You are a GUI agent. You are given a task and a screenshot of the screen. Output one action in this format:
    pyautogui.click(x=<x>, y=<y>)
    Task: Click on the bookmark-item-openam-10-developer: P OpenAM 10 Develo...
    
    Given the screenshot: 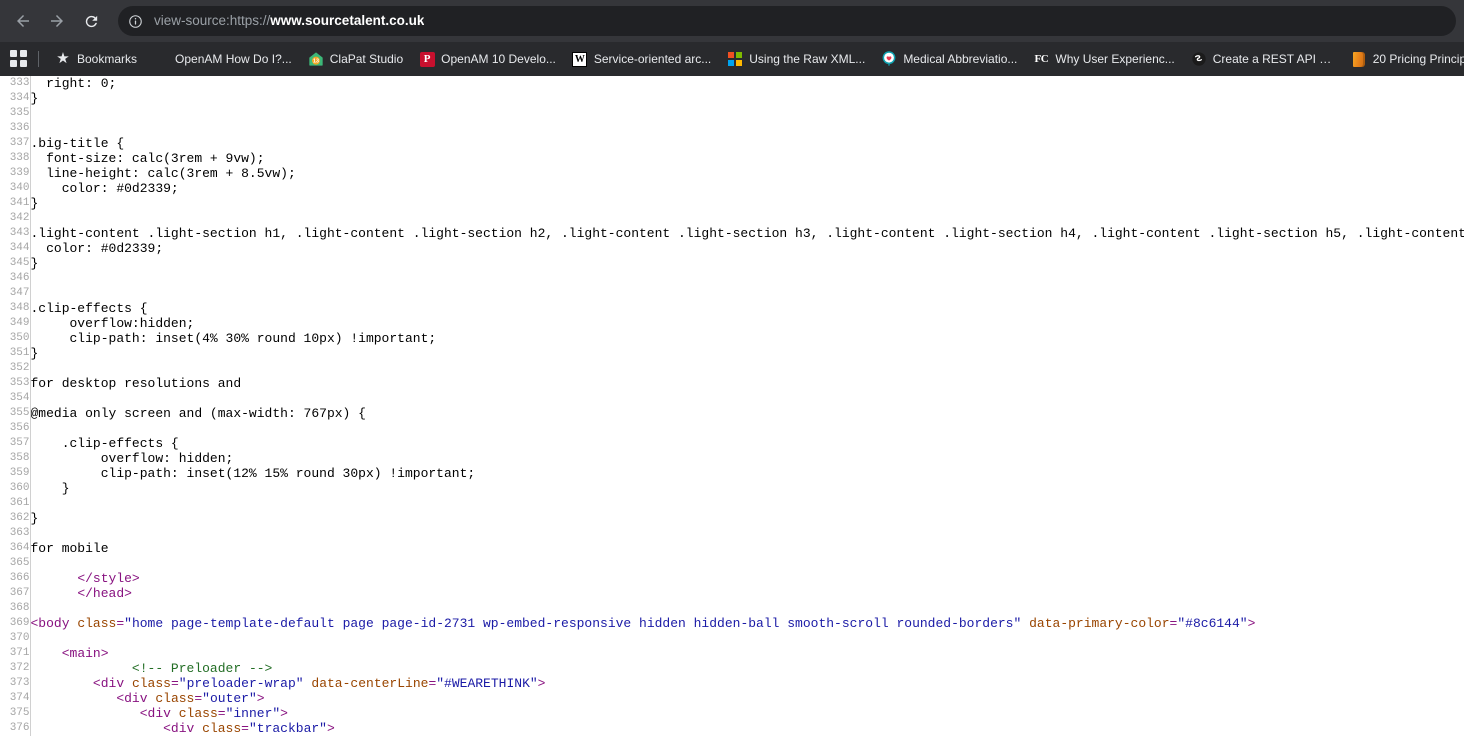 What is the action you would take?
    pyautogui.click(x=487, y=59)
    